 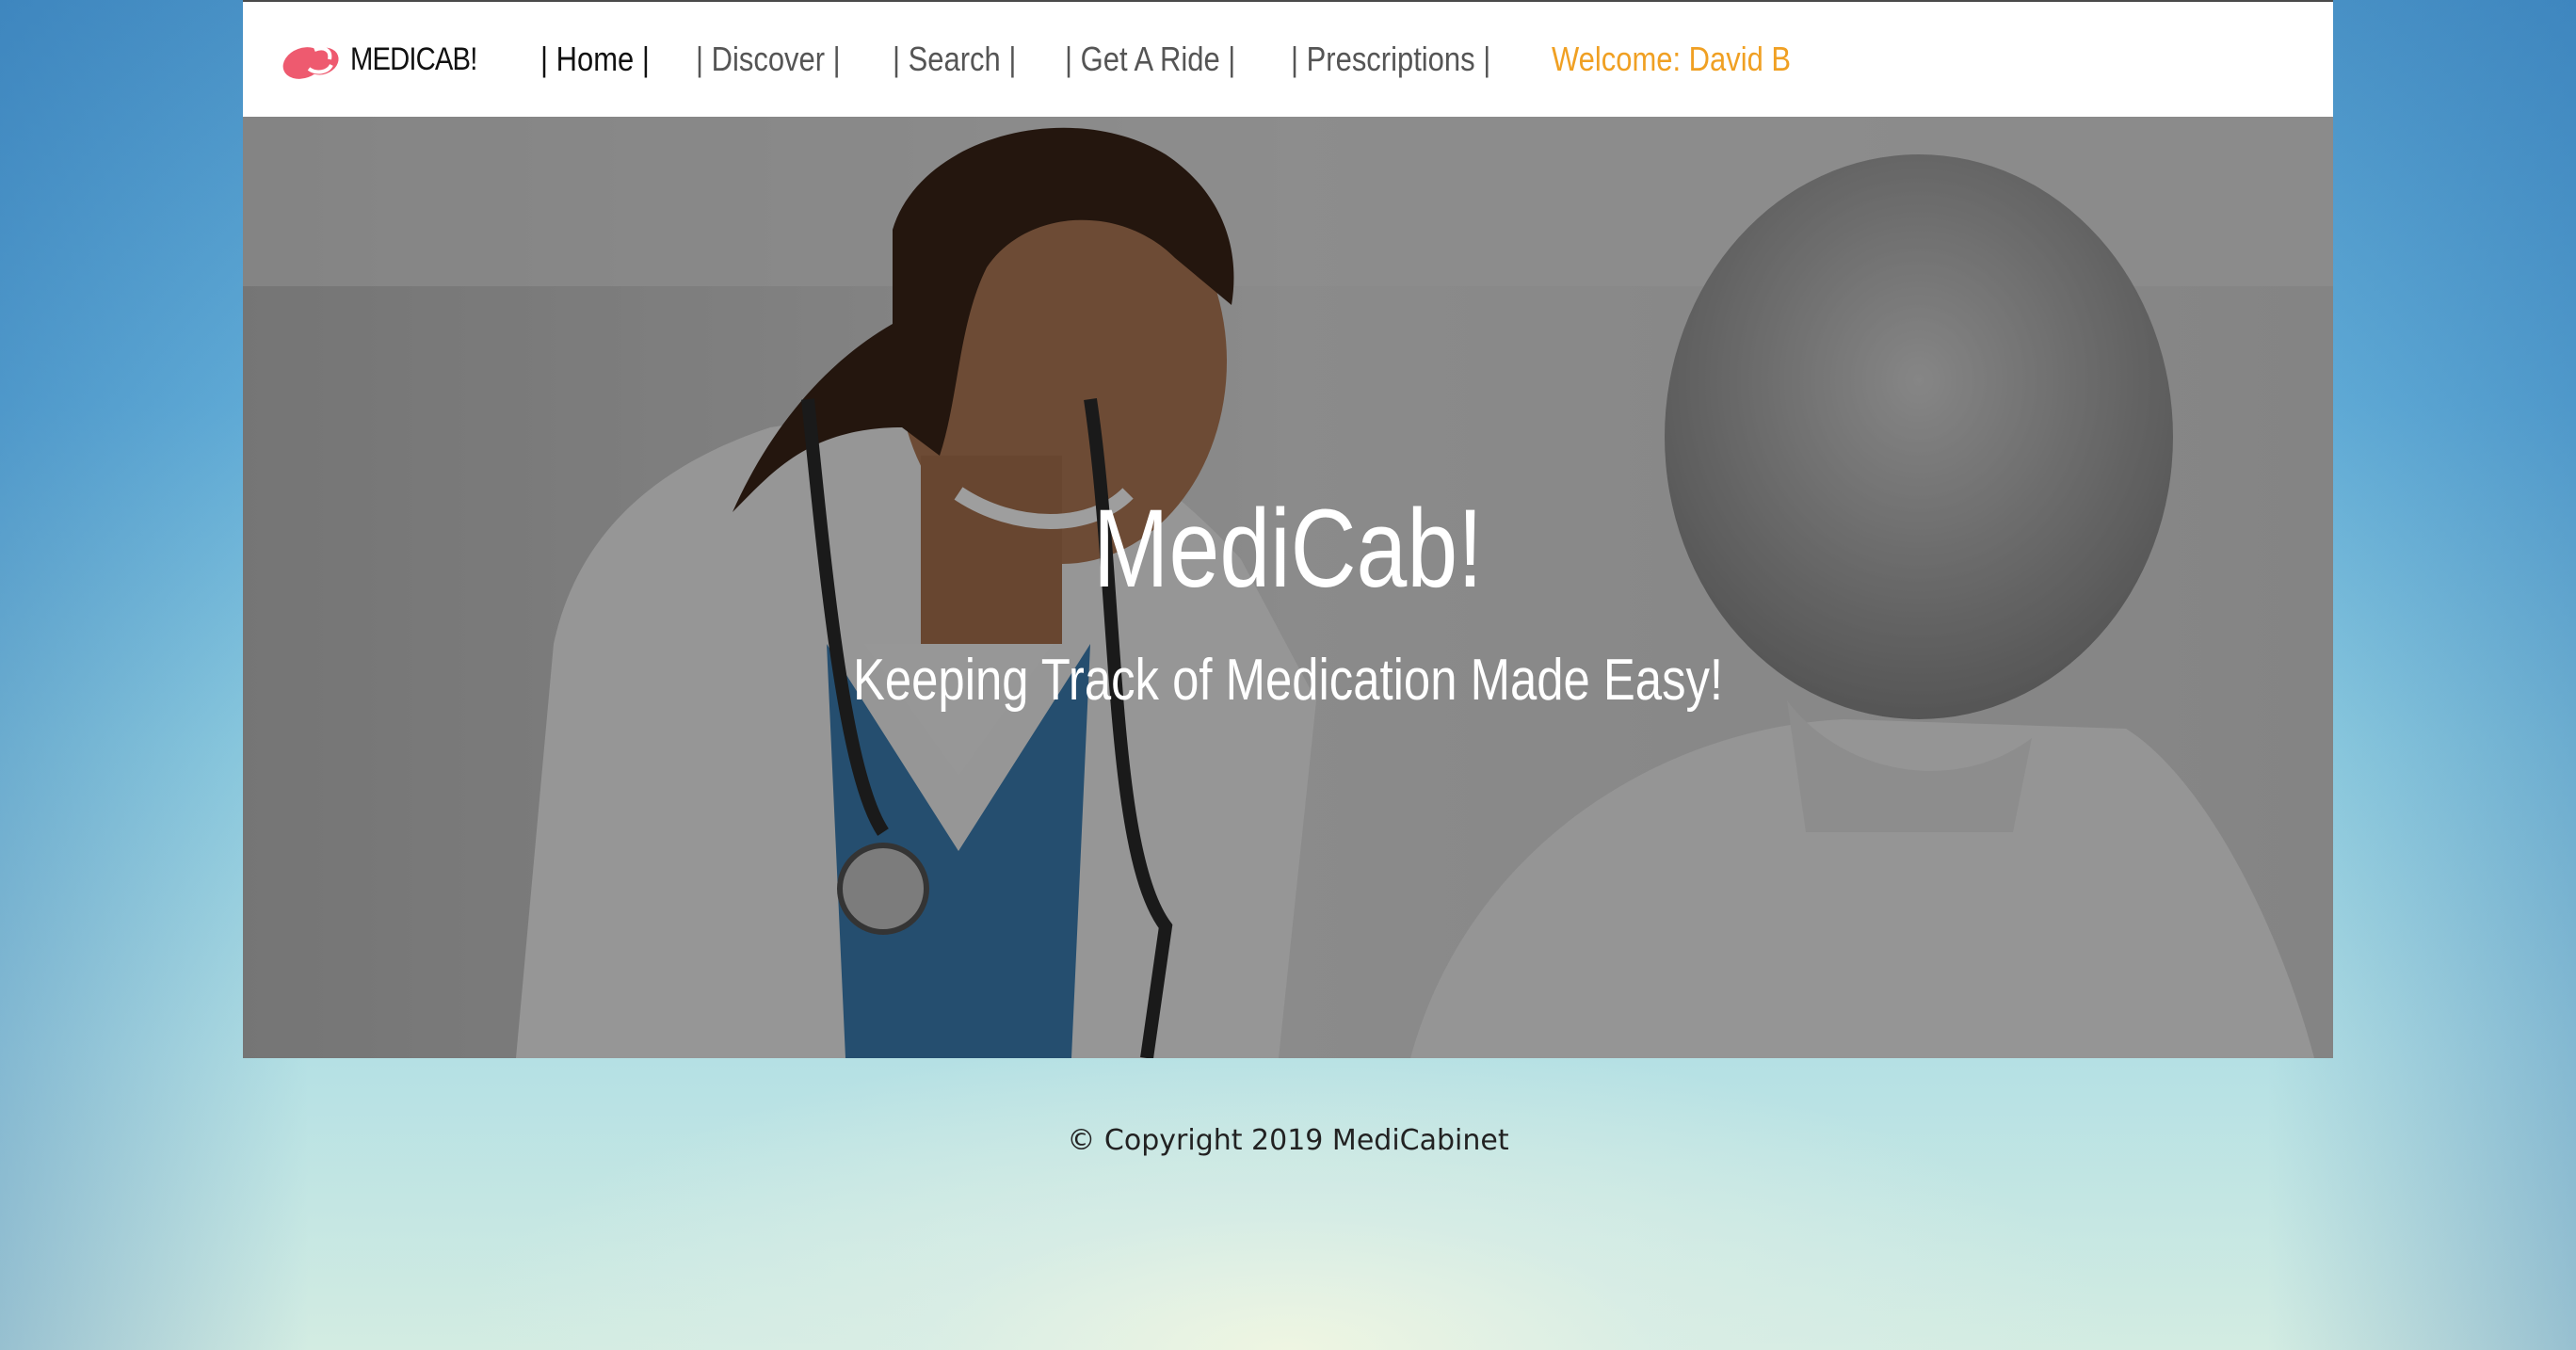 I want to click on nav-get-a-ride-link: | Get A Ride |, so click(x=1150, y=59).